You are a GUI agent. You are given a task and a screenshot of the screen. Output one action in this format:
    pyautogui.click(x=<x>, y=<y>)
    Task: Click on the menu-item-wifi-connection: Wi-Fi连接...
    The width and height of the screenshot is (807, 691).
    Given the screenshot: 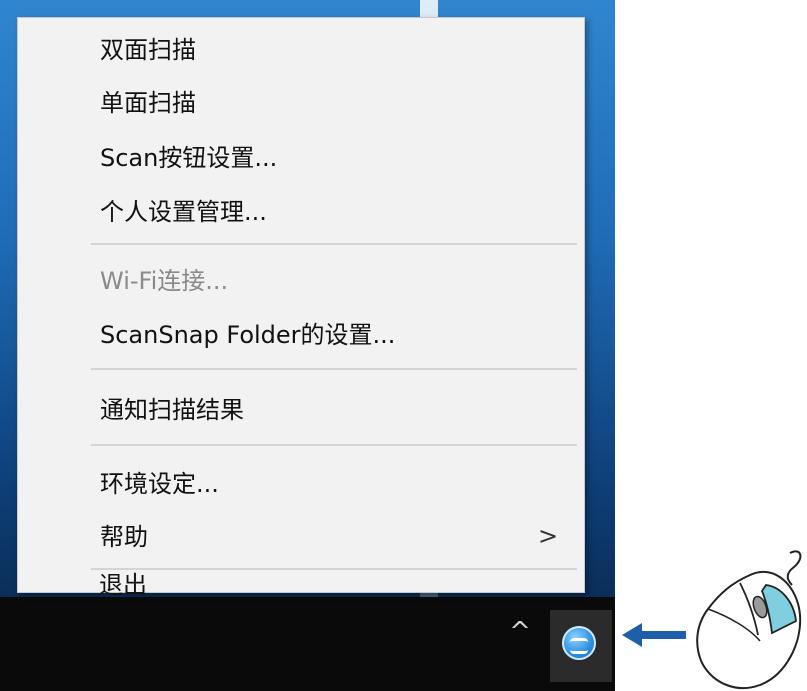 What is the action you would take?
    pyautogui.click(x=164, y=281)
    